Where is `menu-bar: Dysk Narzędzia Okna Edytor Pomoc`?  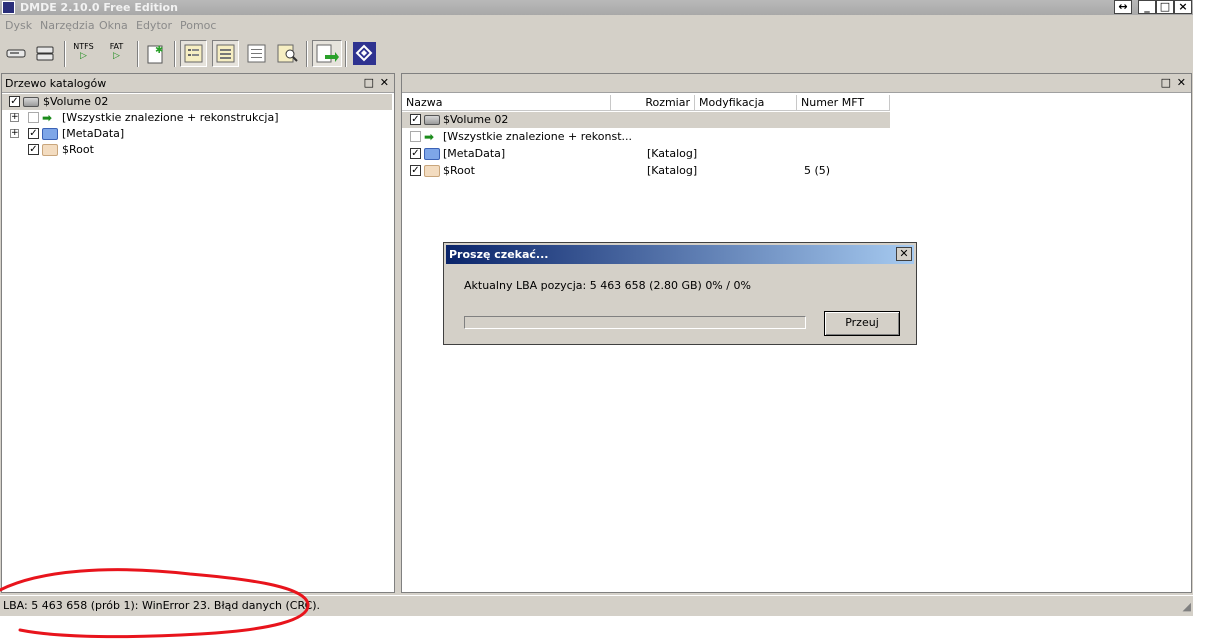
menu-bar: Dysk Narzędzia Okna Edytor Pomoc is located at coordinates (596, 26).